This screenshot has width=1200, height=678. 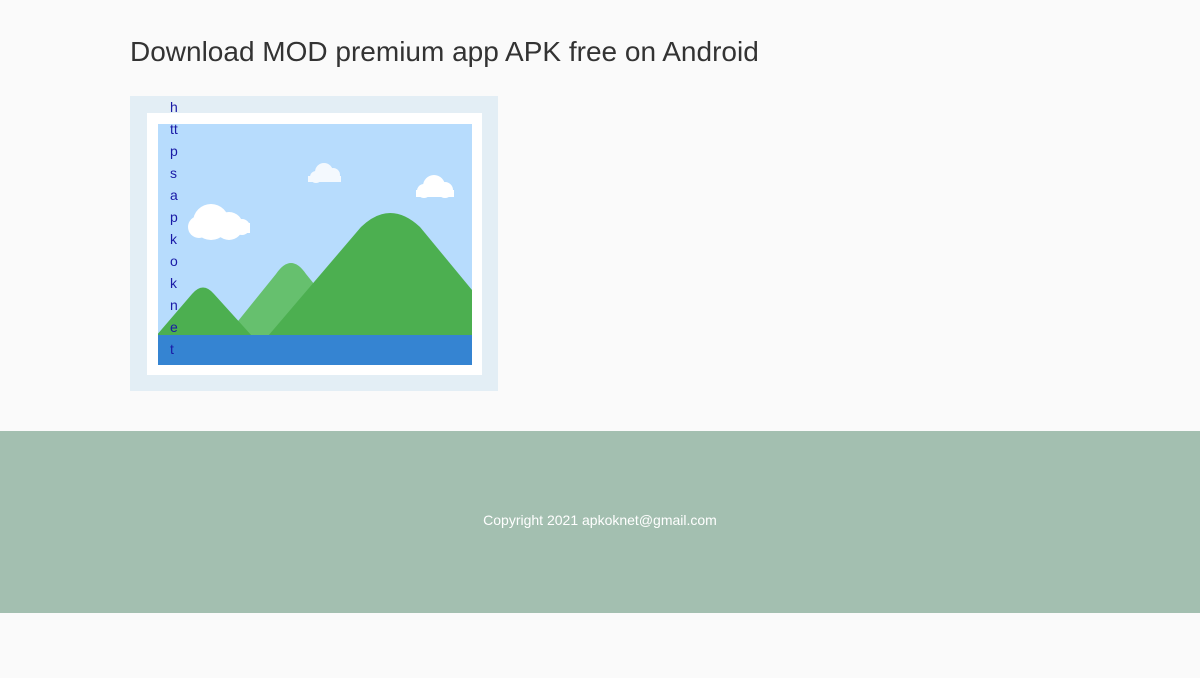 I want to click on image-placeholder, so click(x=314, y=243).